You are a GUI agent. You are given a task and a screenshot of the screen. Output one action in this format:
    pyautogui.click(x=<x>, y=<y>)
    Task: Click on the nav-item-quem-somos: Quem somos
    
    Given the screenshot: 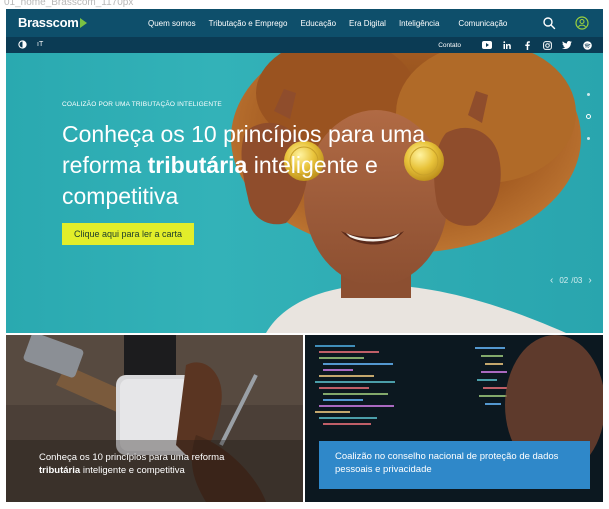 What is the action you would take?
    pyautogui.click(x=172, y=23)
    